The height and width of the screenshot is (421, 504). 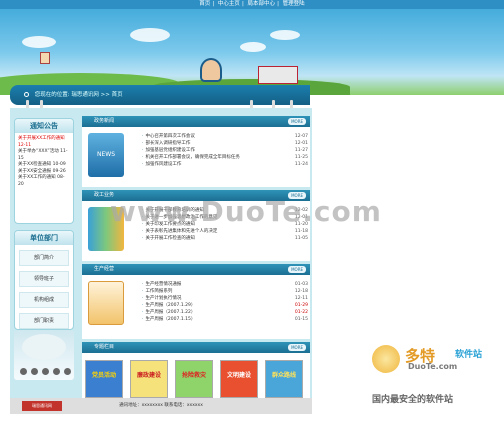 What do you see at coordinates (225, 157) in the screenshot?
I see `list-item: 机关召开工作部署会议，确保完成全年目标任务11-25` at bounding box center [225, 157].